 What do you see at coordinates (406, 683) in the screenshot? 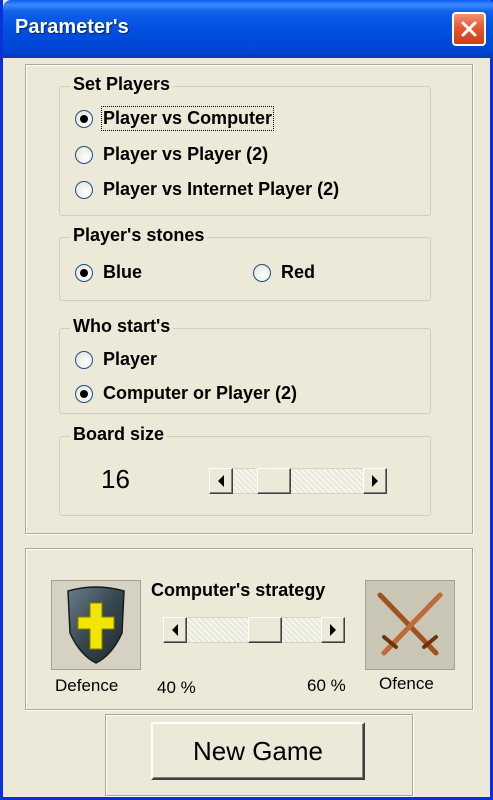
I see `offence-label: Ofence` at bounding box center [406, 683].